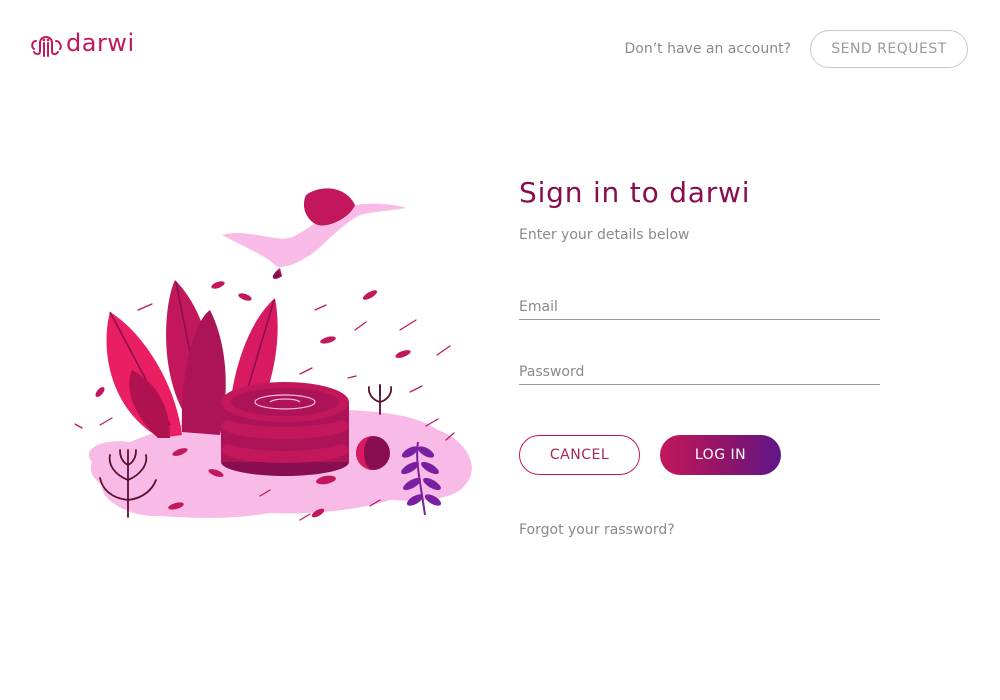  Describe the element at coordinates (720, 455) in the screenshot. I see `log-in-button: LOG IN` at that location.